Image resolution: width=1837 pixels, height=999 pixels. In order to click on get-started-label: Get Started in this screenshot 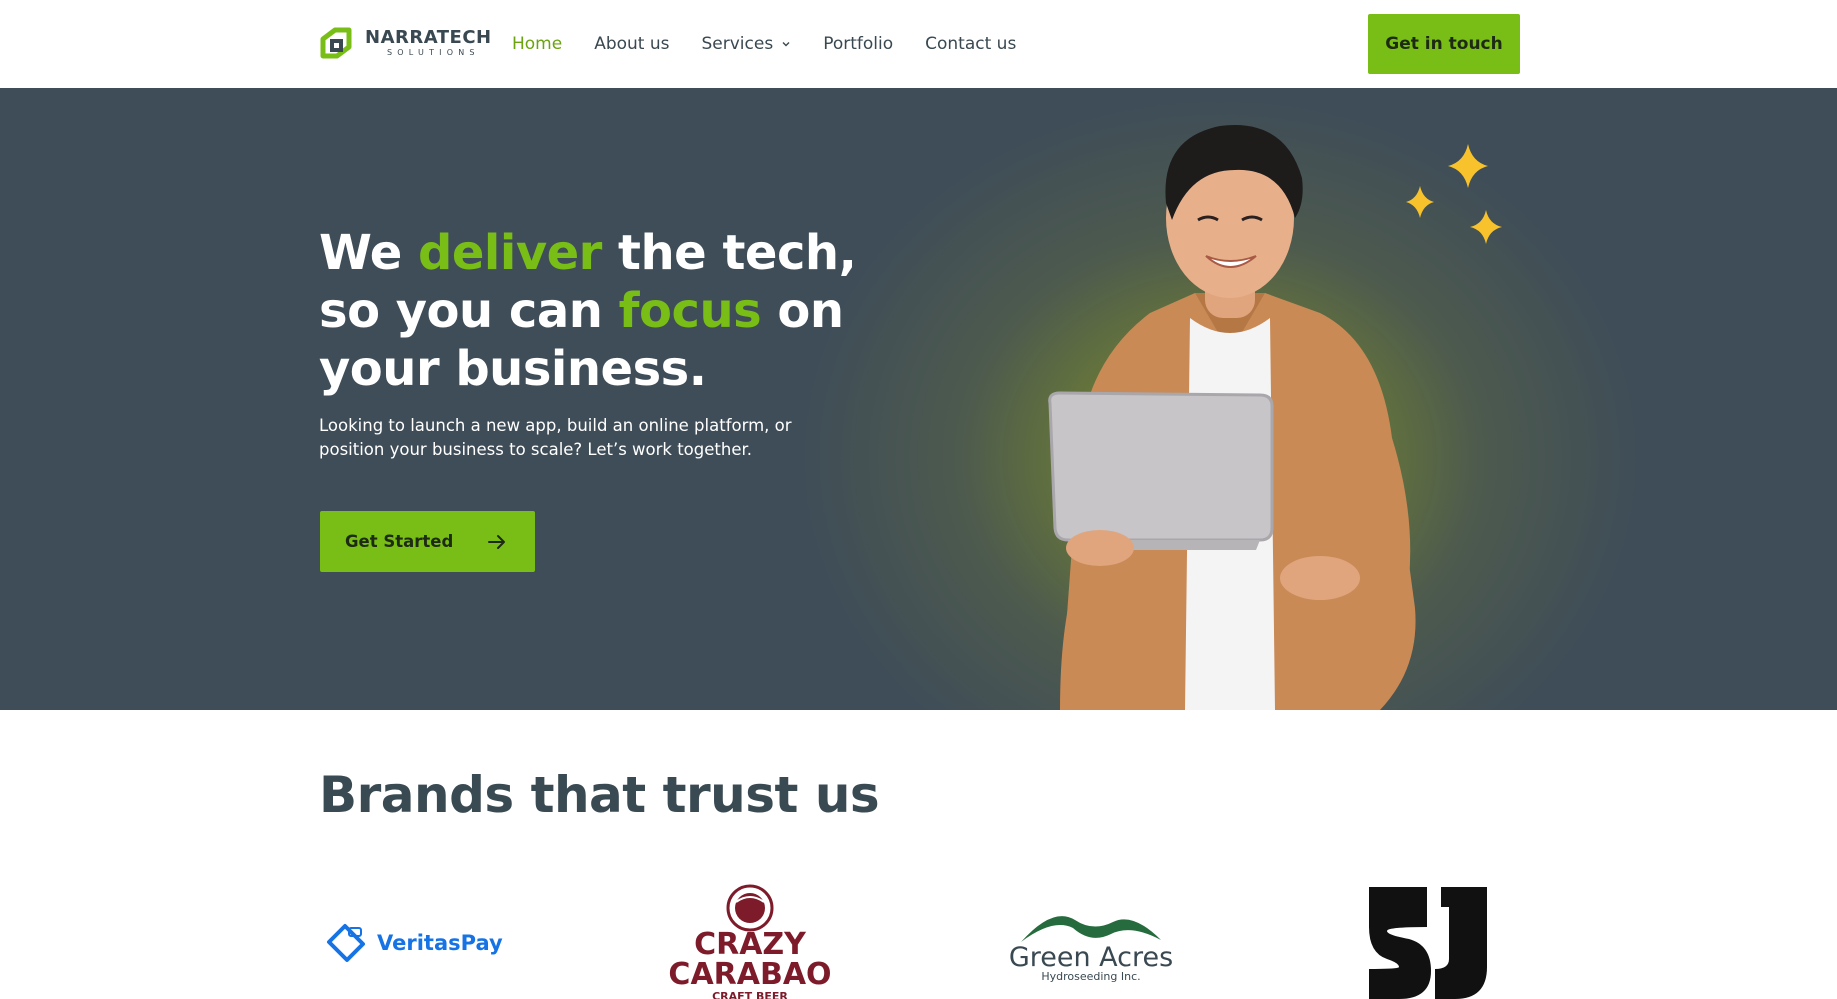, I will do `click(399, 541)`.